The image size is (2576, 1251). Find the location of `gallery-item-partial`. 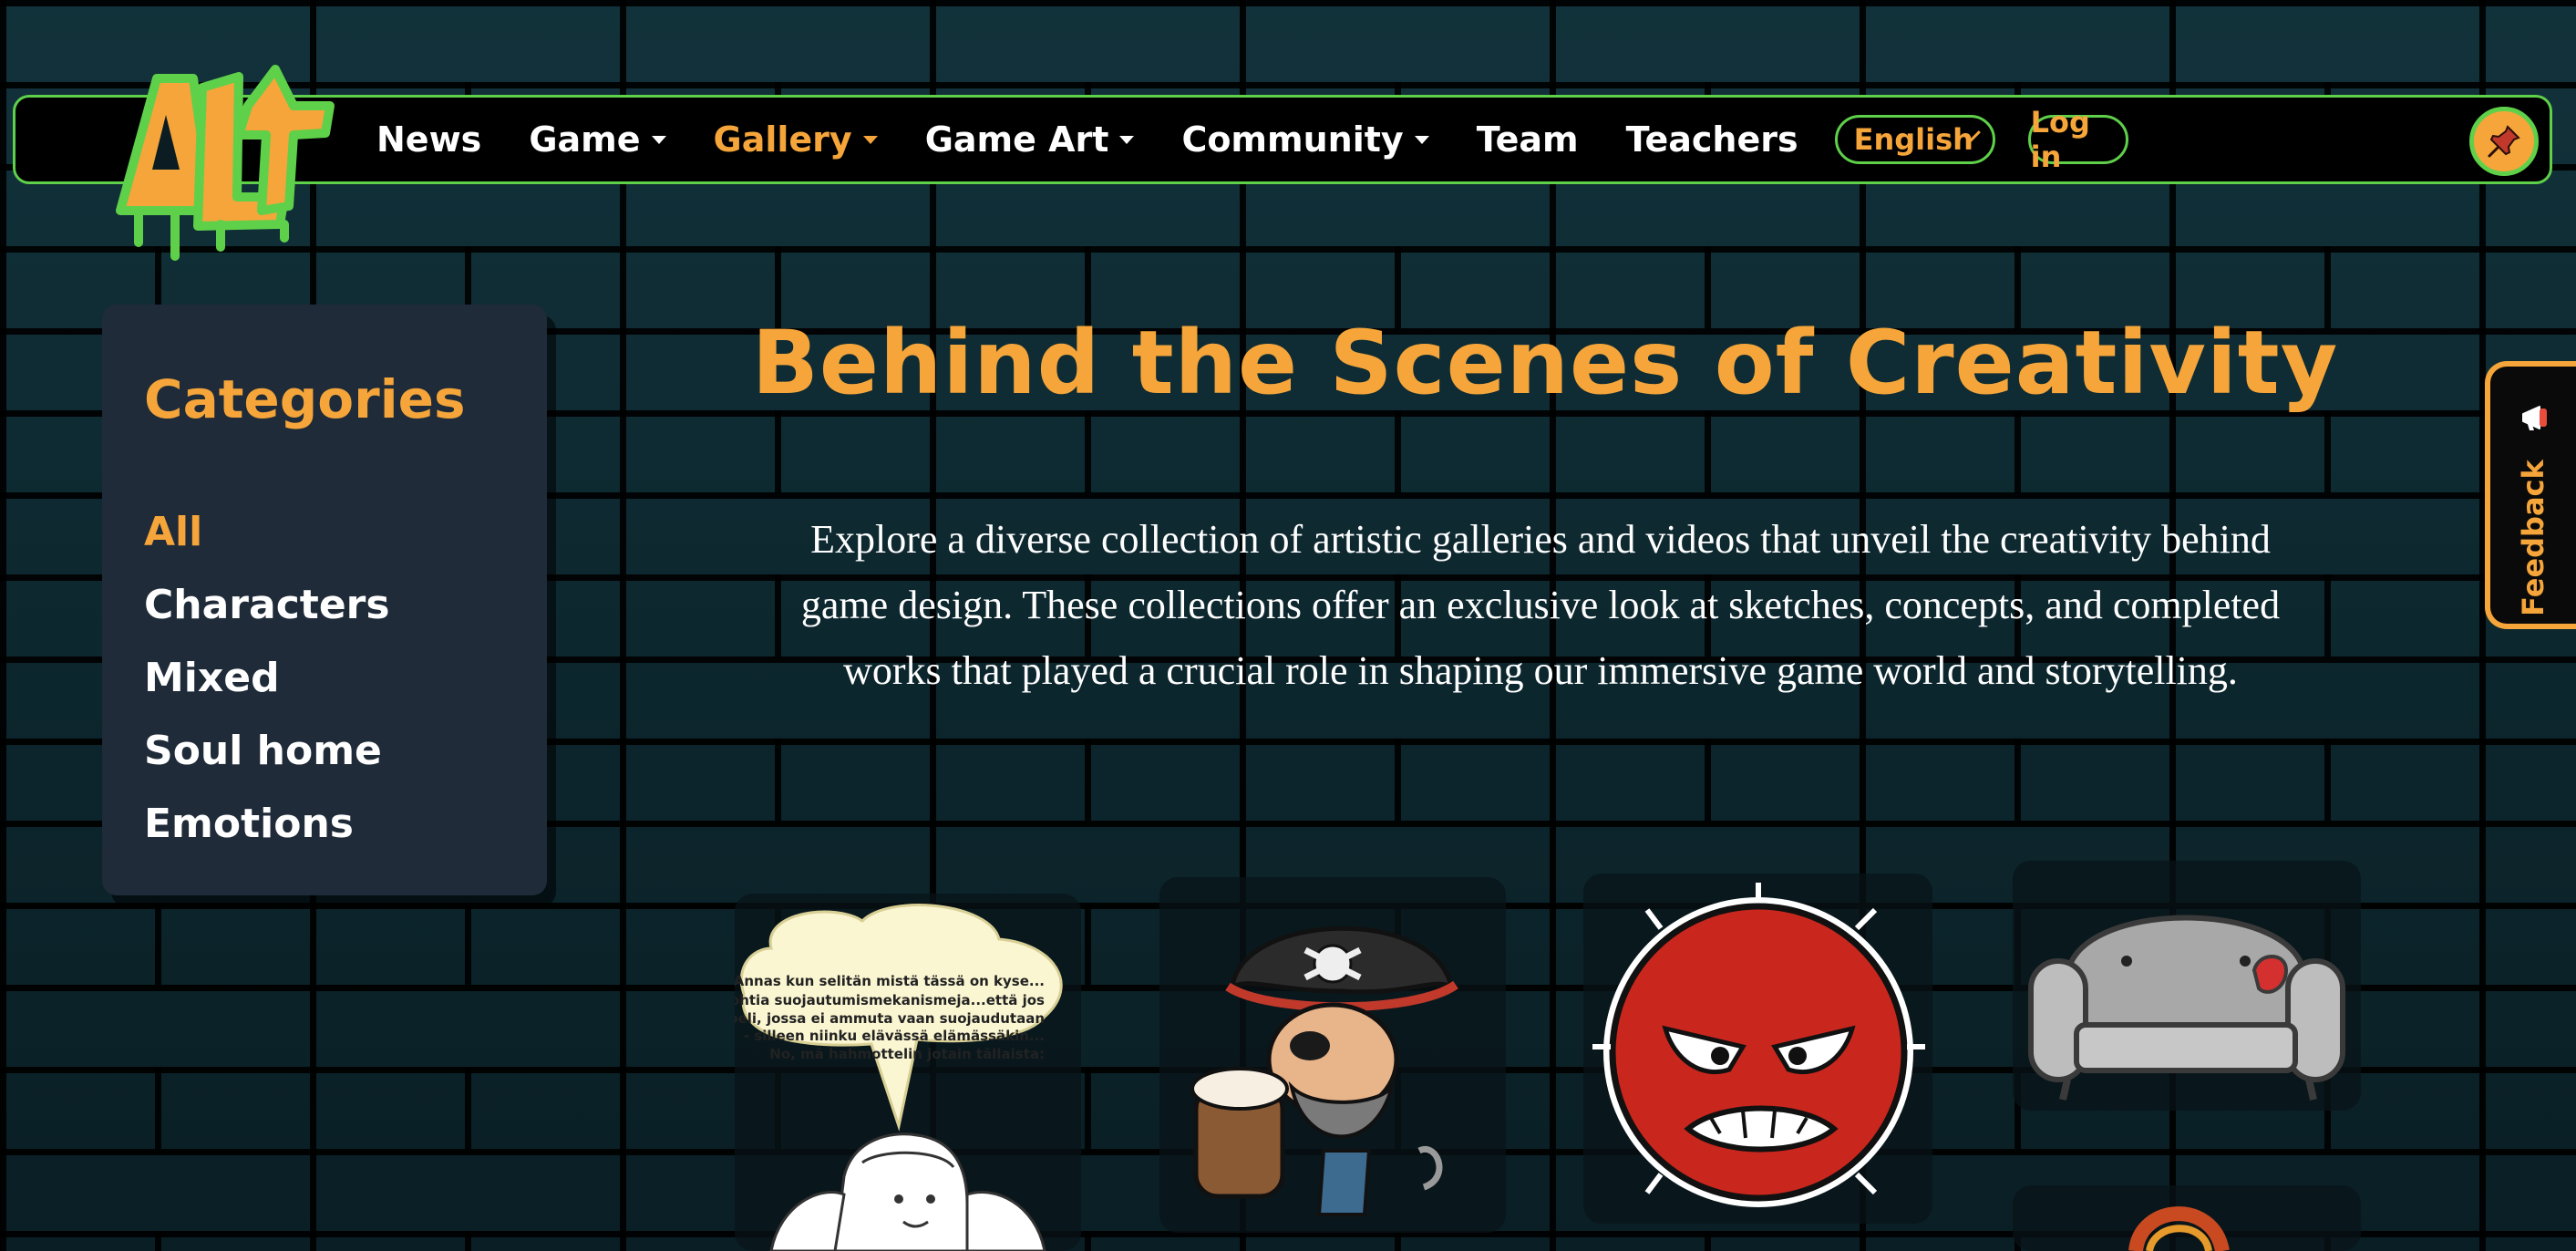

gallery-item-partial is located at coordinates (2187, 1218).